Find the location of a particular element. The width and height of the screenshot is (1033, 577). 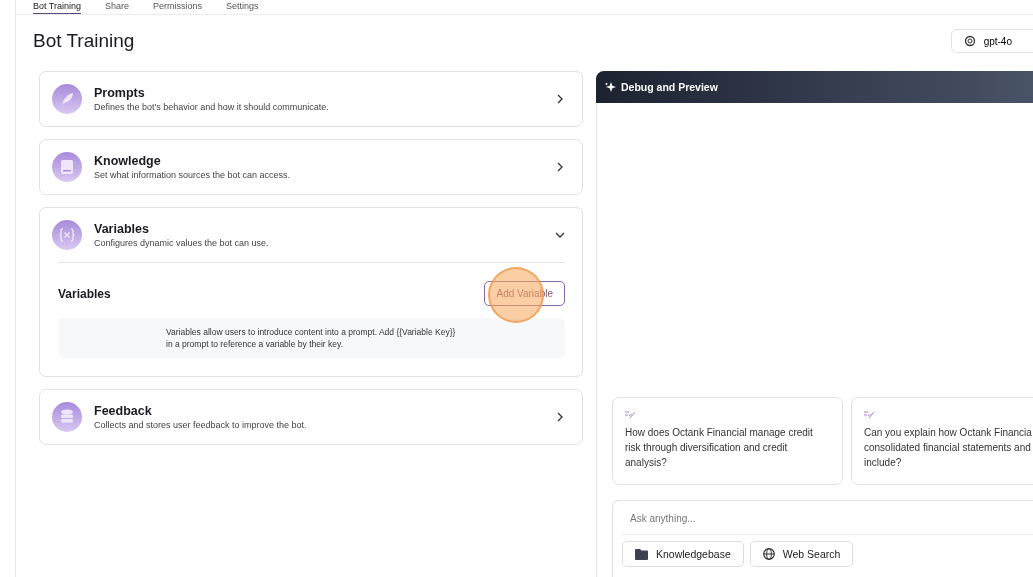

variable-icon is located at coordinates (67, 235).